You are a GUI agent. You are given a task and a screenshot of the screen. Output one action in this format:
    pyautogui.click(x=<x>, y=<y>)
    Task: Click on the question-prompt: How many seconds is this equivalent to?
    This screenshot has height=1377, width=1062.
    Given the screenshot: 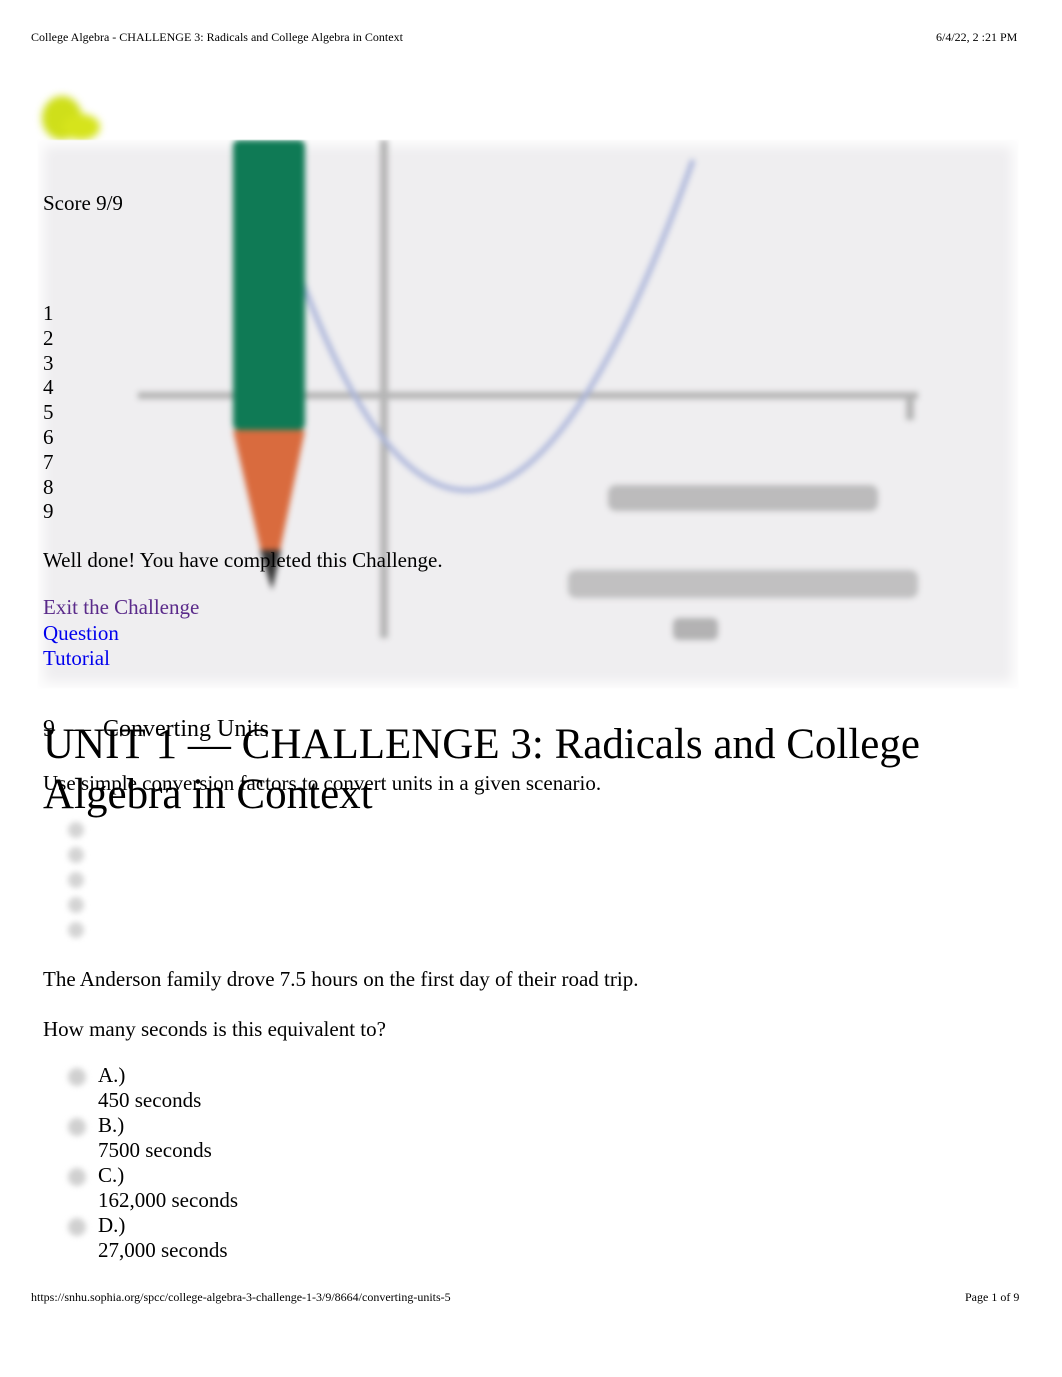 What is the action you would take?
    pyautogui.click(x=214, y=1029)
    